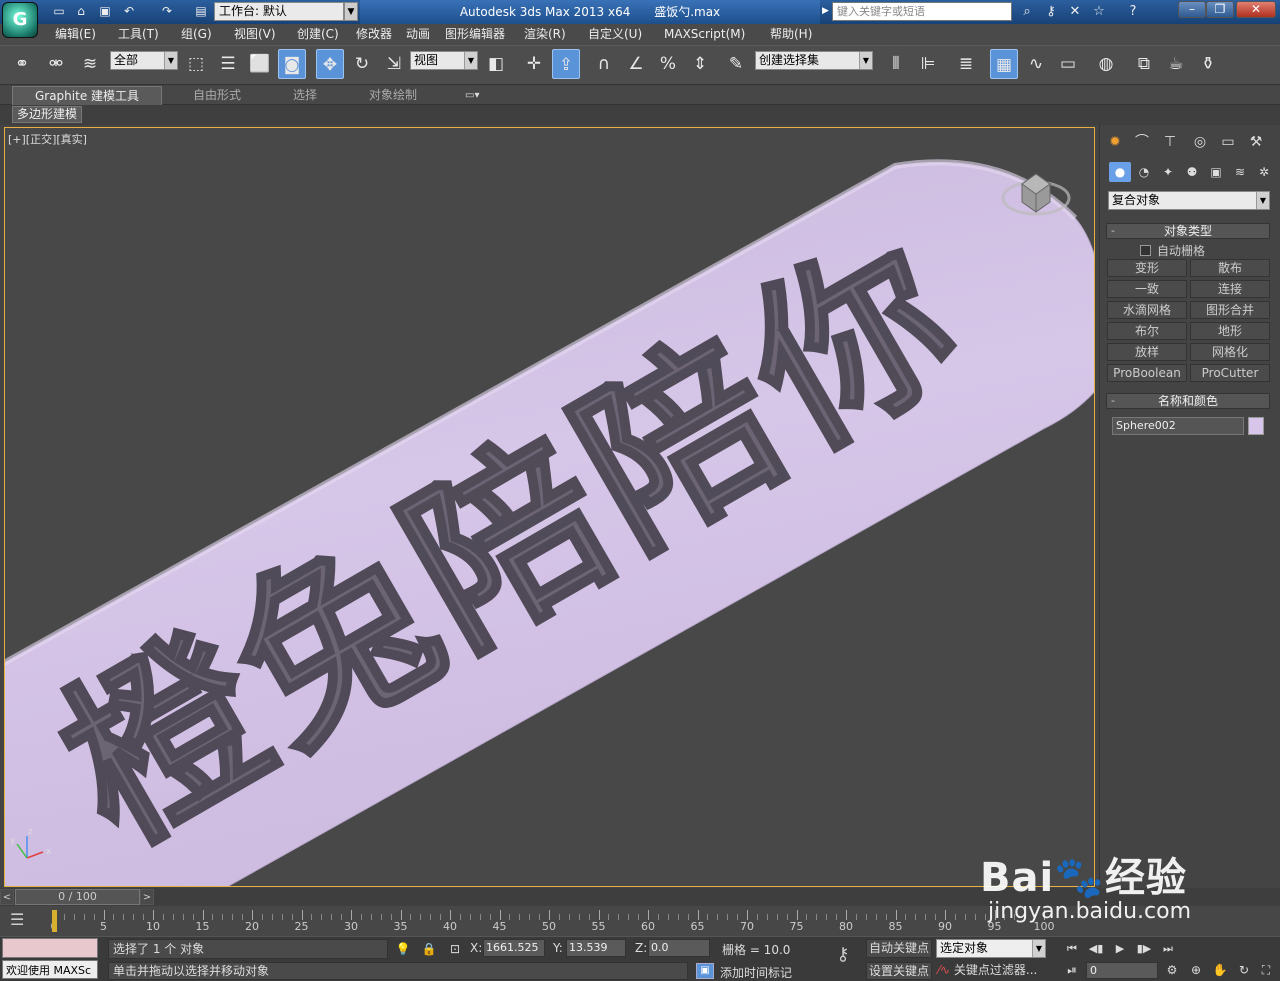  What do you see at coordinates (1172, 250) in the screenshot?
I see `auto-grid-checkbox: 自动栅格` at bounding box center [1172, 250].